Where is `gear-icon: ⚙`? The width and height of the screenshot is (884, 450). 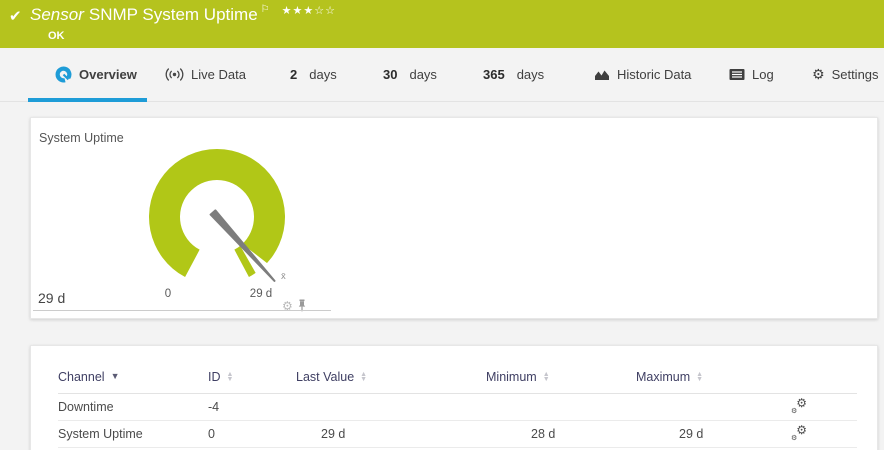
gear-icon: ⚙ is located at coordinates (818, 74).